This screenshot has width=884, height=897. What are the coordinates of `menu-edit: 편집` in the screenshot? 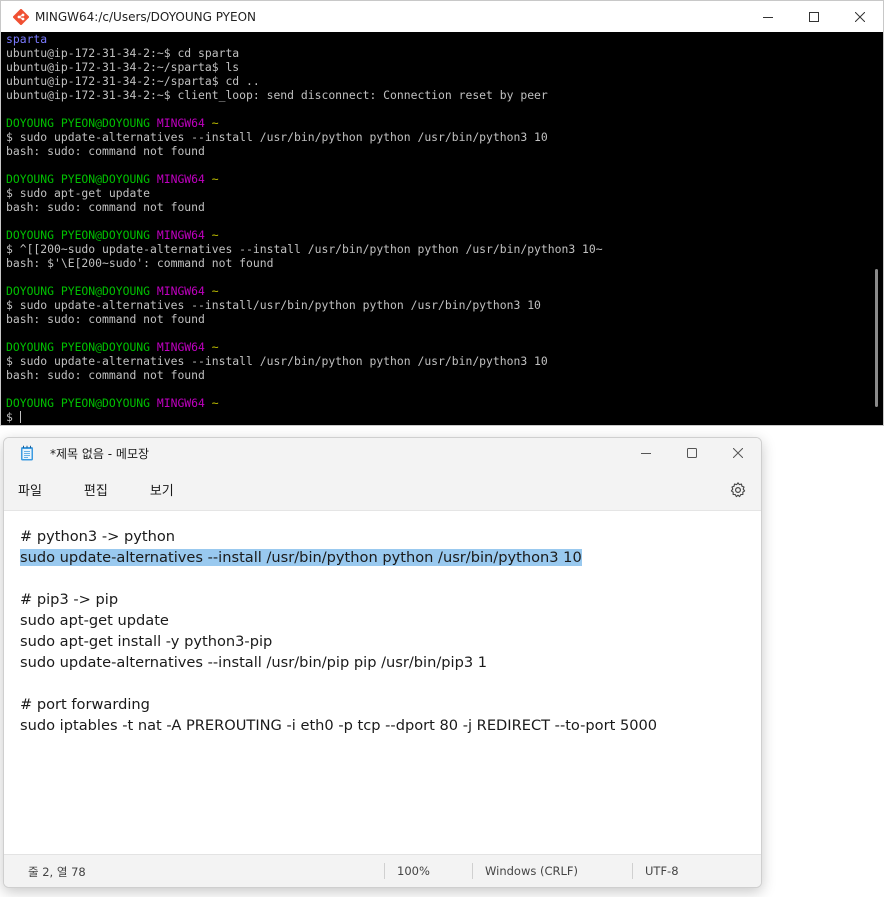 It's located at (96, 489).